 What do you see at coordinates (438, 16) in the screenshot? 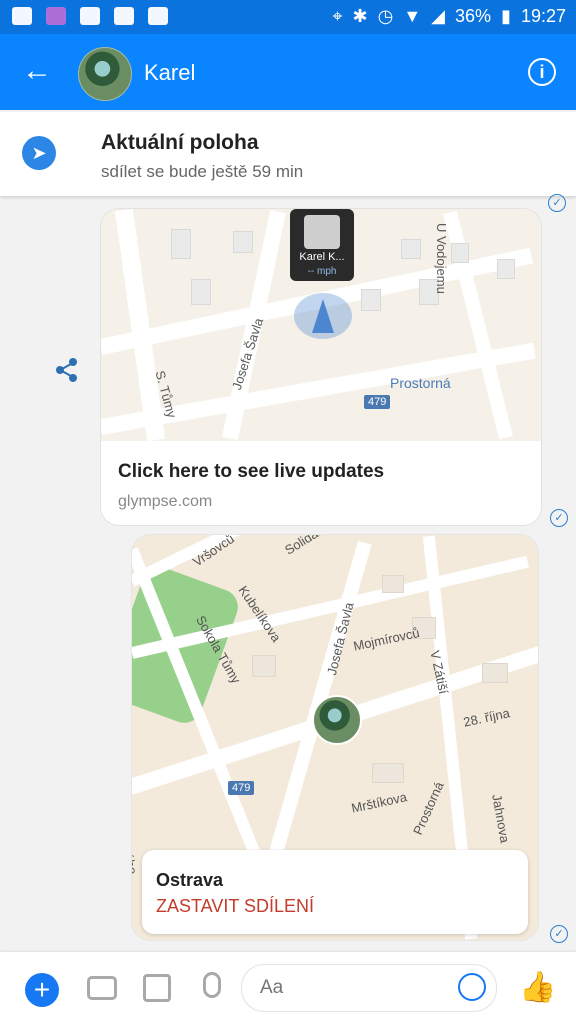
I see `signal-icon: ◢` at bounding box center [438, 16].